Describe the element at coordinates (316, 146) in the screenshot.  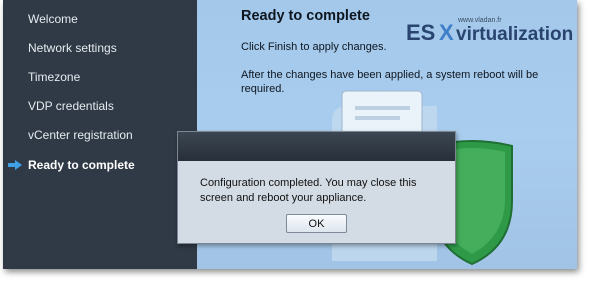
I see `dialog-titlebar` at that location.